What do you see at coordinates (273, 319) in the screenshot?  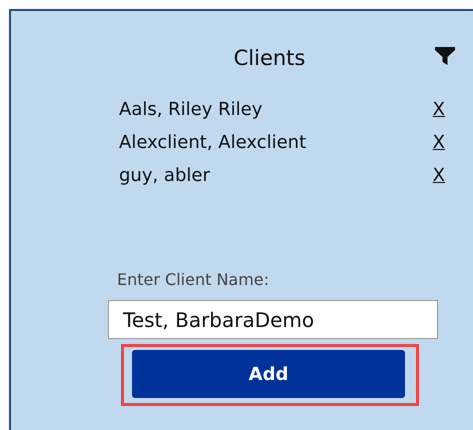 I see `client-name-field: Test, BarbaraDemo` at bounding box center [273, 319].